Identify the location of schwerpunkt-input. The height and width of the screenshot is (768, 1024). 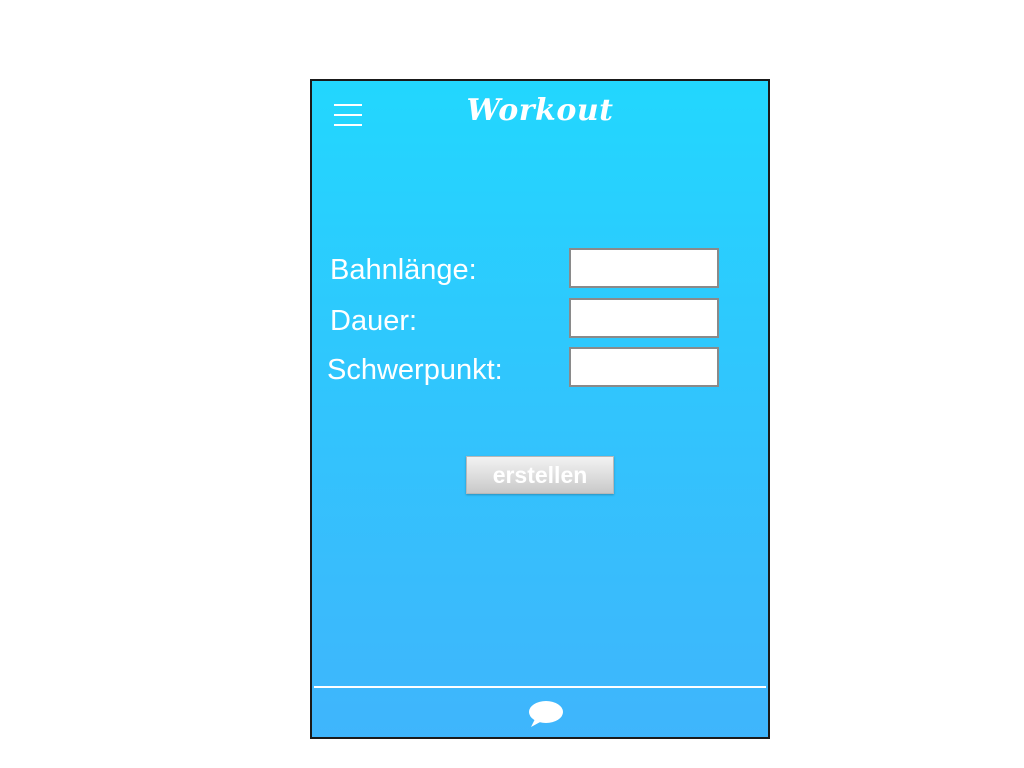
(644, 367).